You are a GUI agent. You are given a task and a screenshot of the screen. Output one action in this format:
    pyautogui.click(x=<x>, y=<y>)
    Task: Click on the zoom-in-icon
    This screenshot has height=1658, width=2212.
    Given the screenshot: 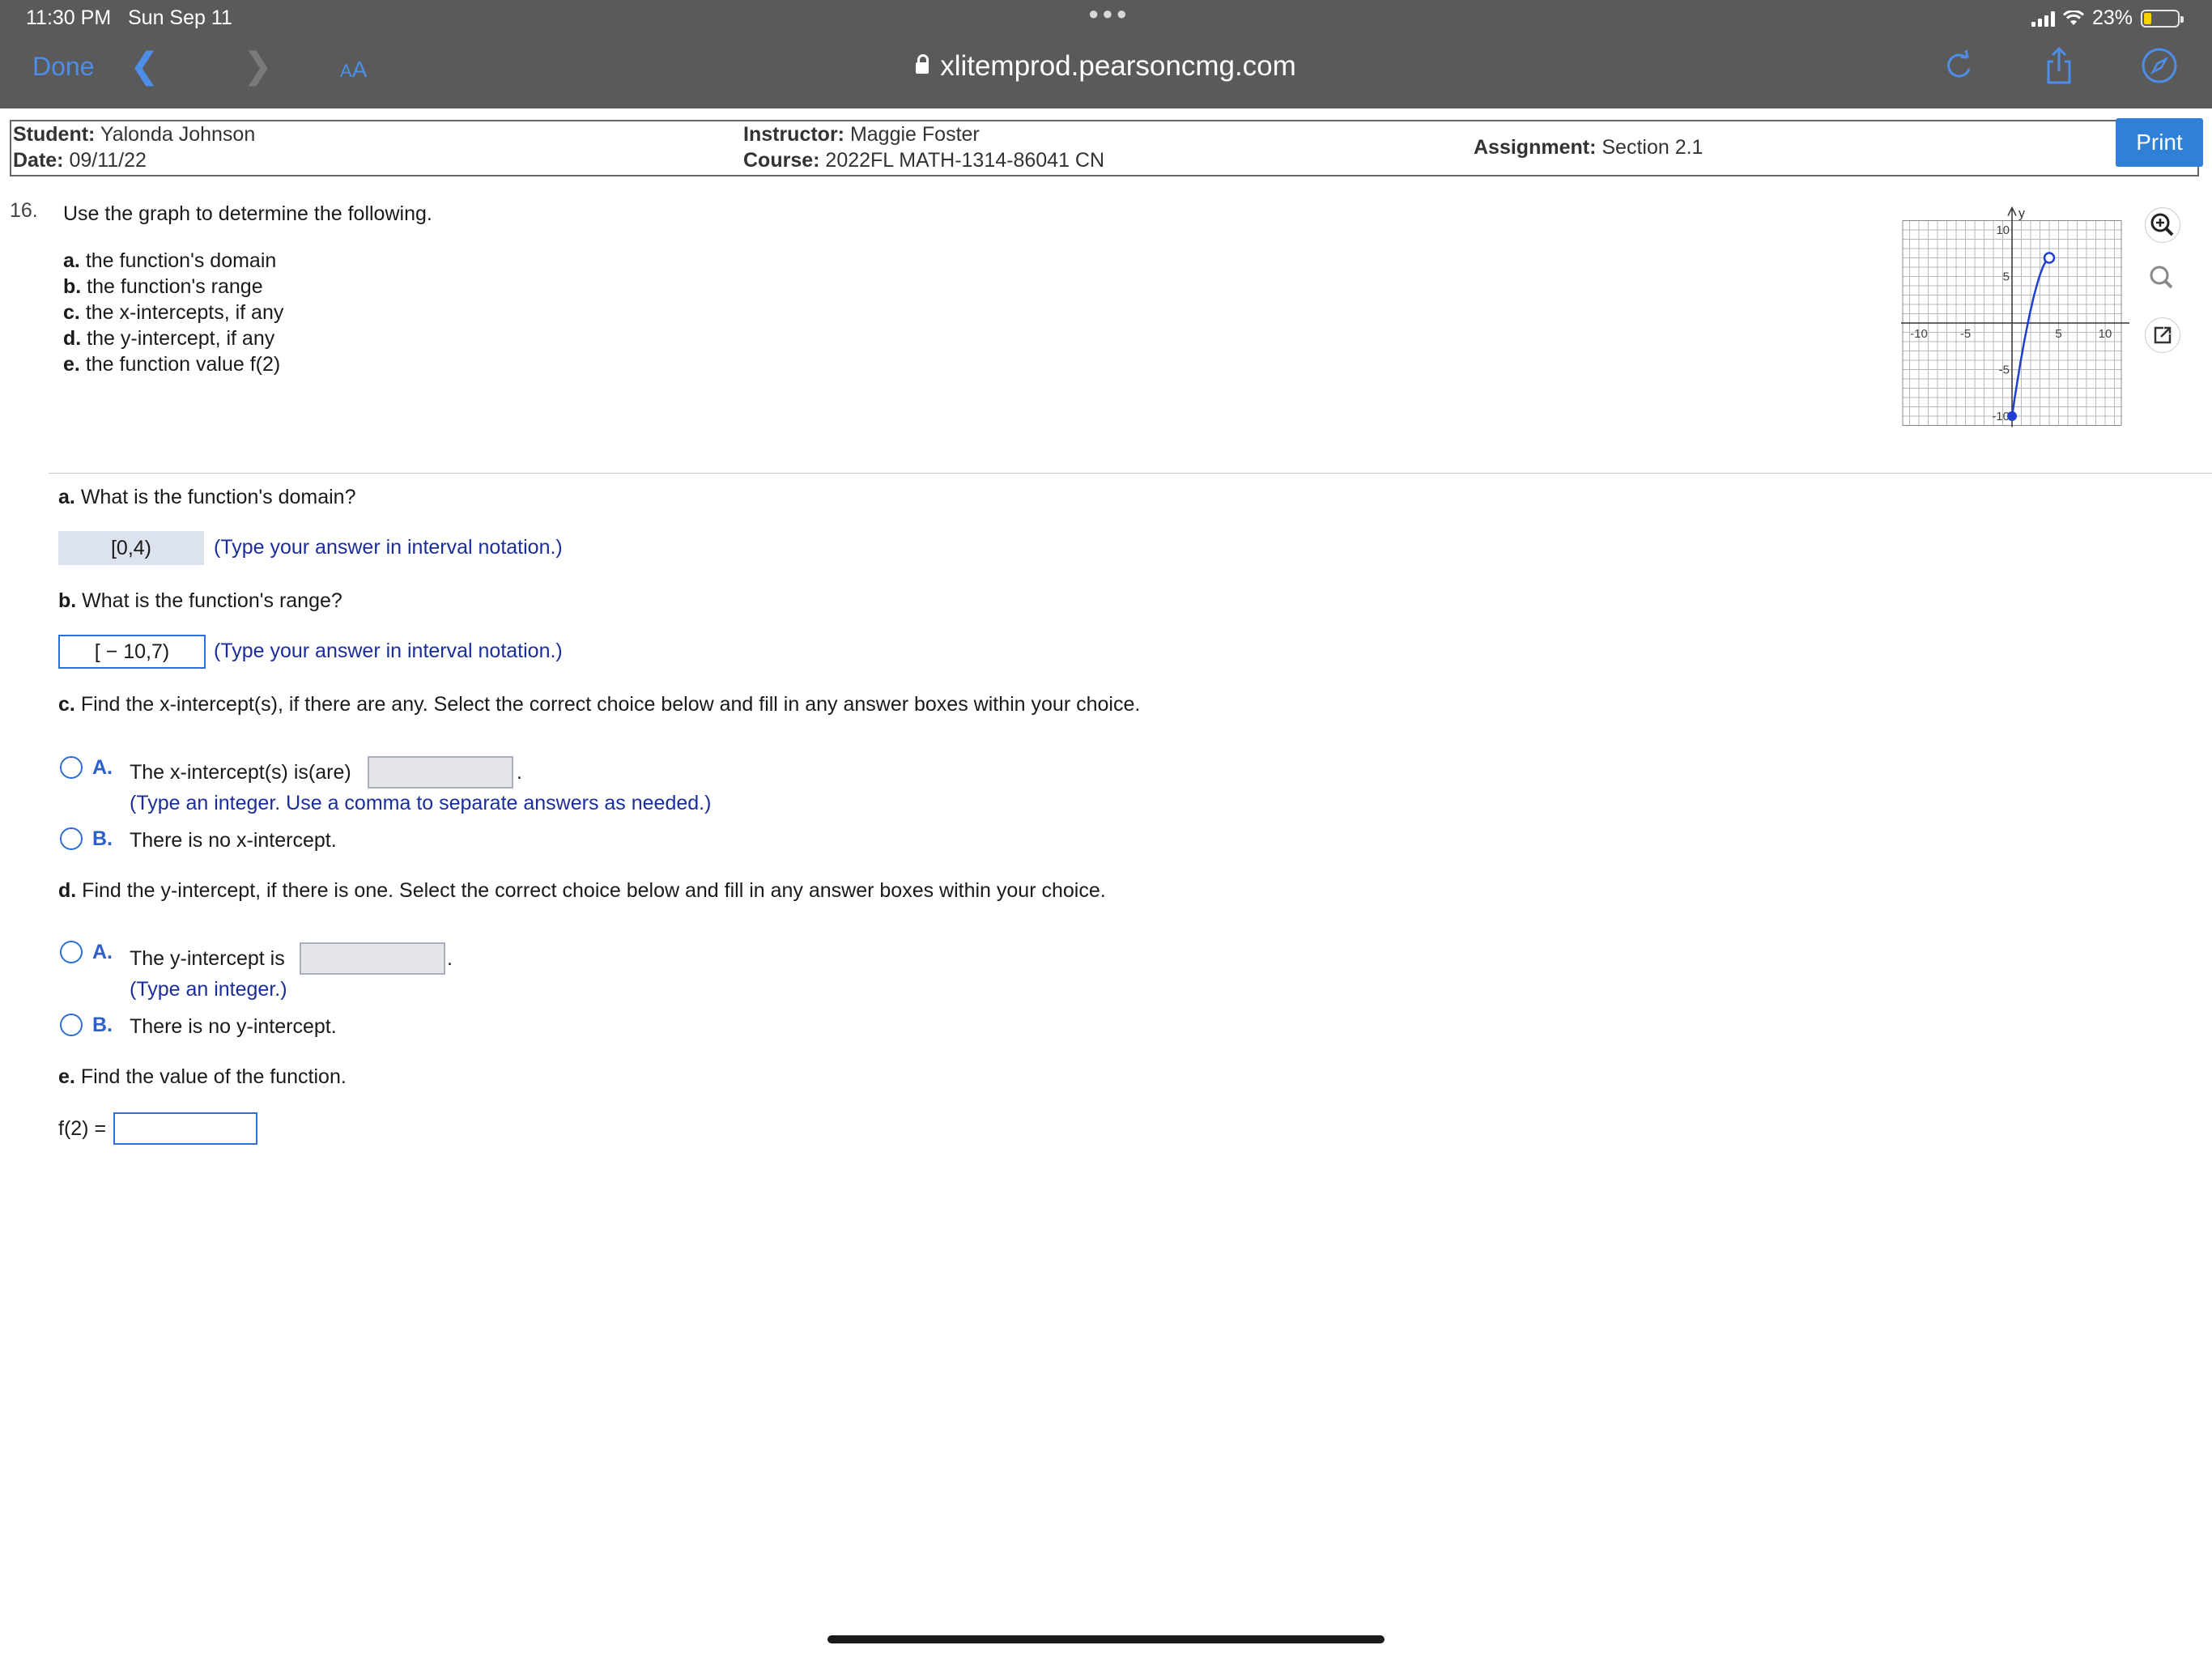 What is the action you would take?
    pyautogui.click(x=2162, y=224)
    